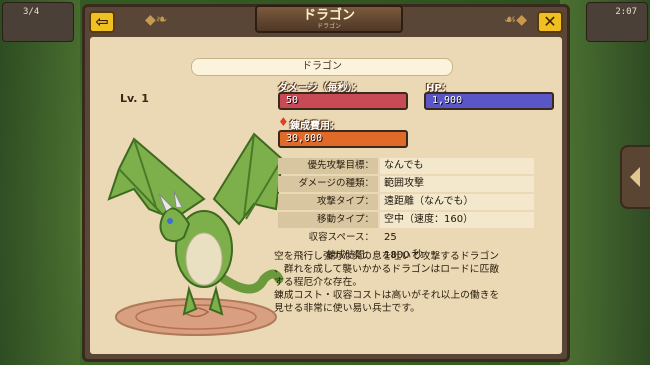  Describe the element at coordinates (387, 256) in the screenshot. I see `description-line: 空を飛行し強力な炎の息を吐いて攻撃するドラゴン` at that location.